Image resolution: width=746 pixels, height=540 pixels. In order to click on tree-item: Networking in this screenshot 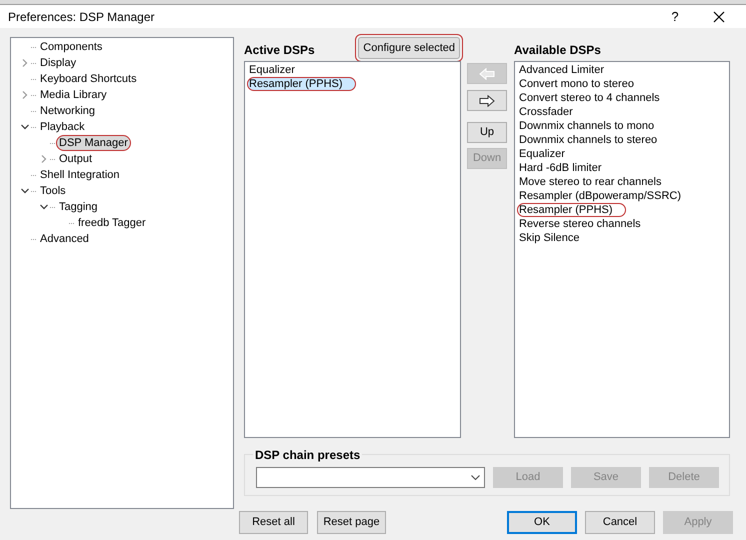, I will do `click(67, 111)`.